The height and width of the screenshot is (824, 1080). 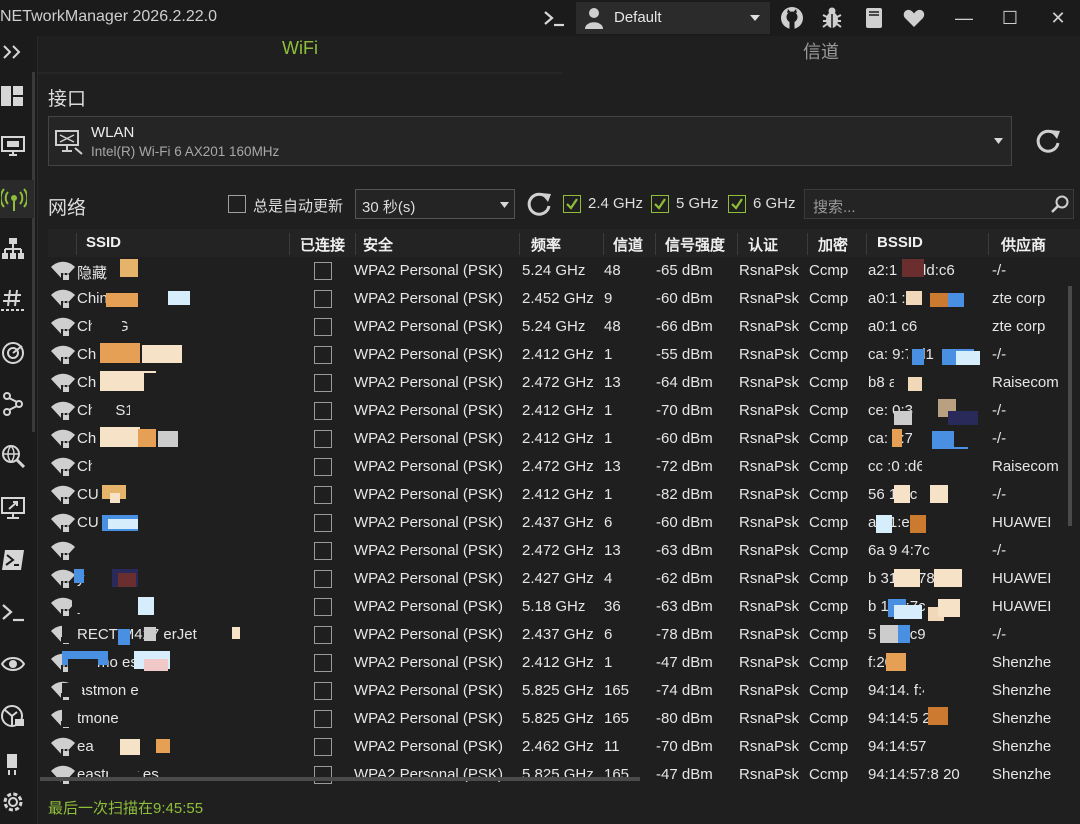 What do you see at coordinates (833, 244) in the screenshot?
I see `column-header-encryption: 加密` at bounding box center [833, 244].